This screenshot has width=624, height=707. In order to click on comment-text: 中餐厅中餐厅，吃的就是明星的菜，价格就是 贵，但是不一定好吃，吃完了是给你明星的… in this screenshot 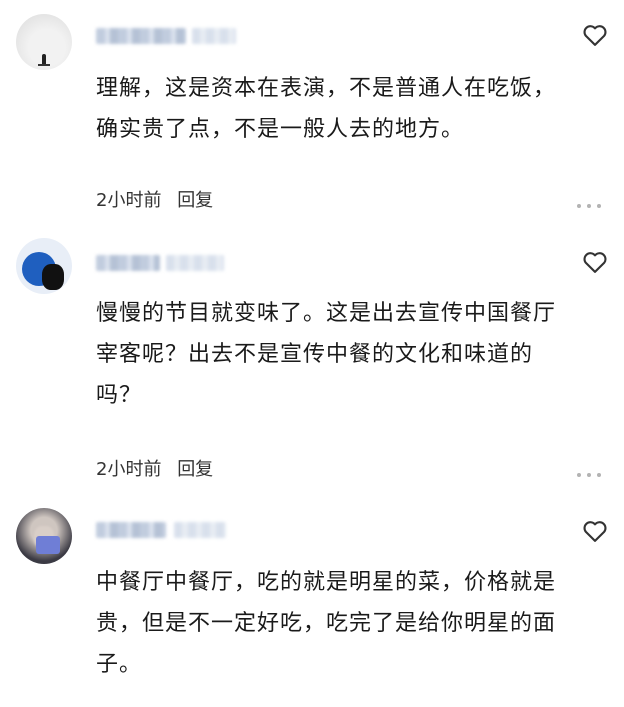, I will do `click(346, 623)`.